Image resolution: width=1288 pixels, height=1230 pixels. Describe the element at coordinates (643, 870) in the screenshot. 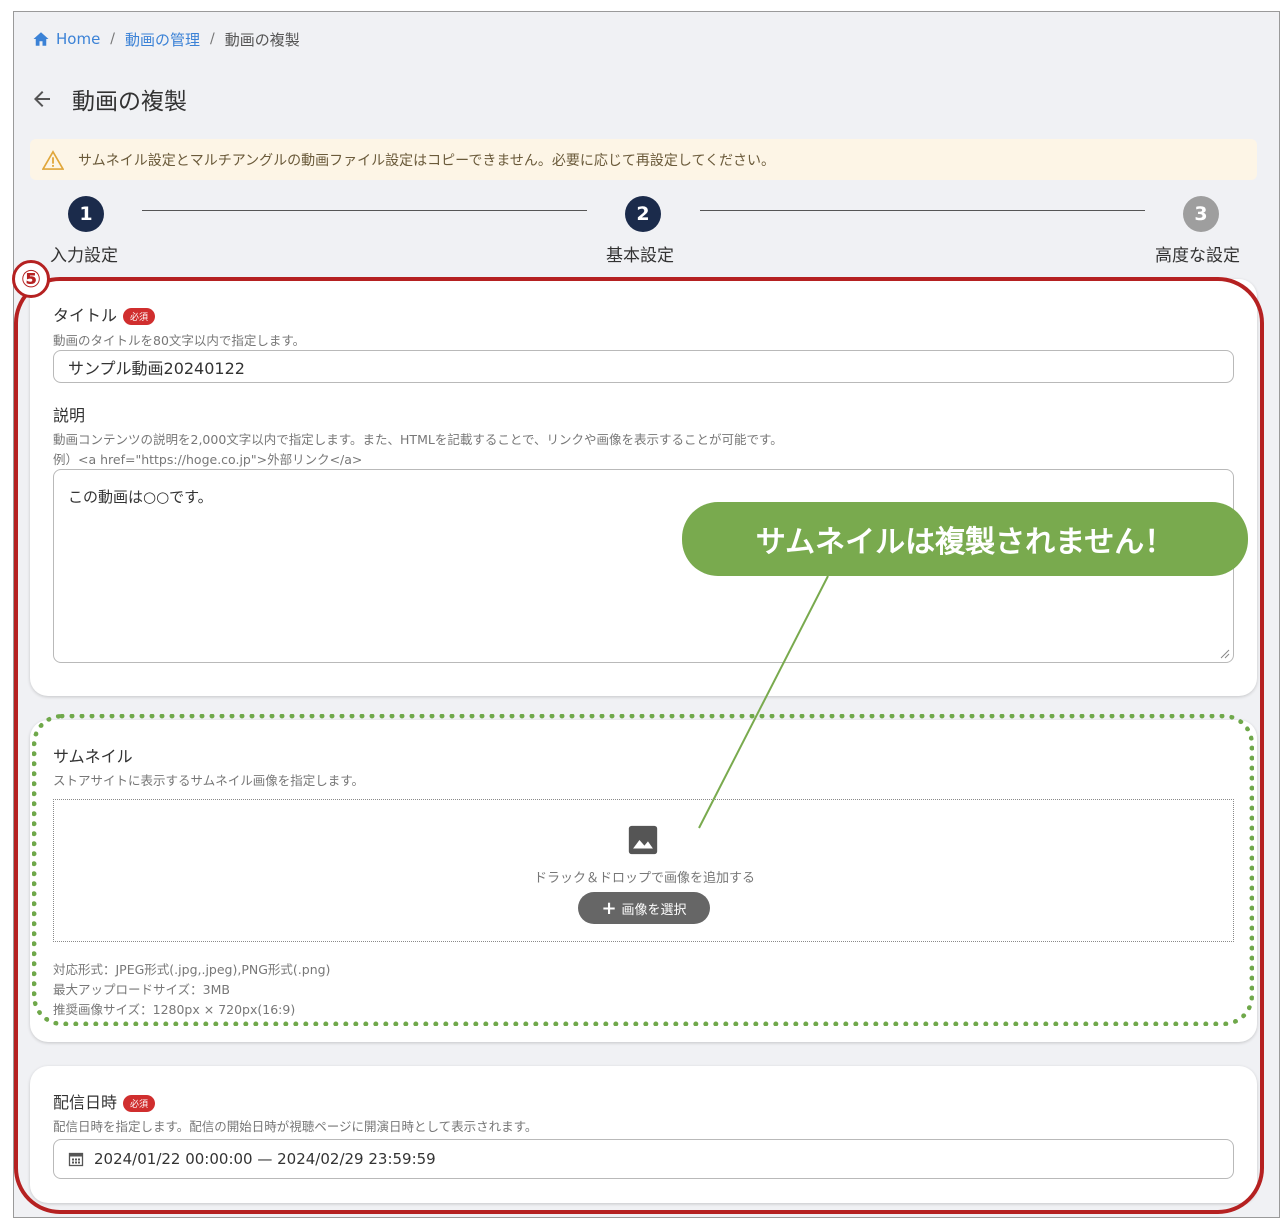

I see `thumbnail-dropzone: ドラック＆ドロップで画像を追加する + 画像を選択` at that location.